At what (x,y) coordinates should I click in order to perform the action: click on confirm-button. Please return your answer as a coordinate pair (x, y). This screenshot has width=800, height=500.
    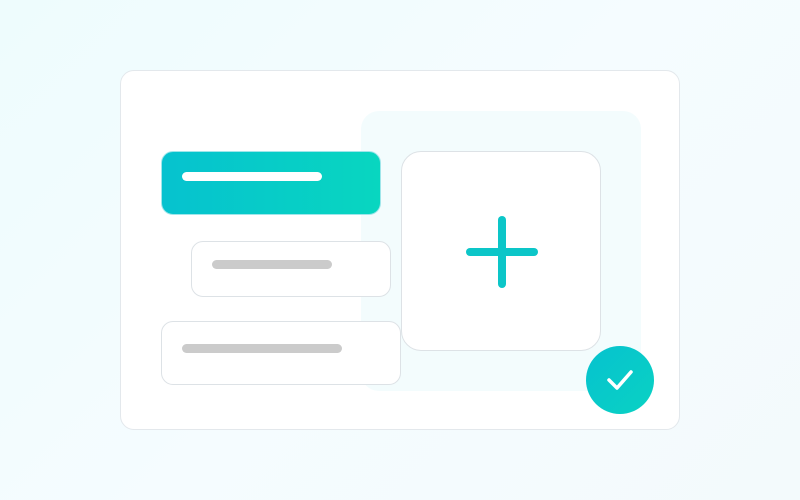
    Looking at the image, I should click on (620, 380).